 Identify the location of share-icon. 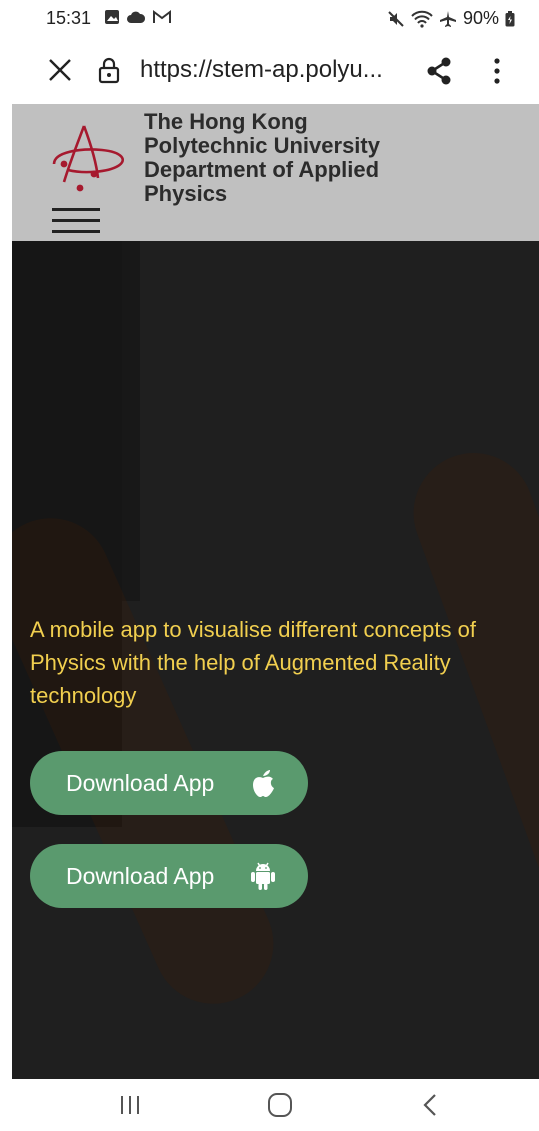
(439, 71).